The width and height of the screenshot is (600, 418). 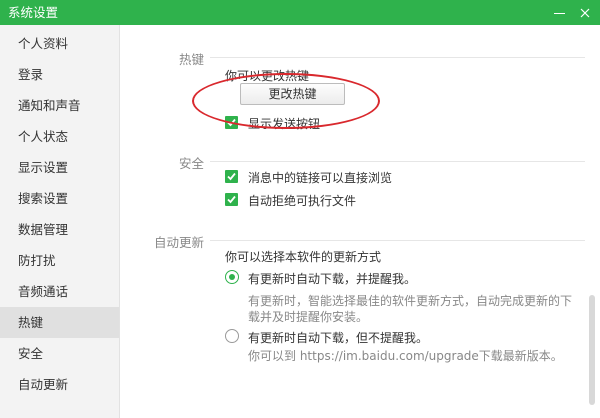 What do you see at coordinates (320, 178) in the screenshot?
I see `links-browse-label: 消息中的链接可以直接浏览` at bounding box center [320, 178].